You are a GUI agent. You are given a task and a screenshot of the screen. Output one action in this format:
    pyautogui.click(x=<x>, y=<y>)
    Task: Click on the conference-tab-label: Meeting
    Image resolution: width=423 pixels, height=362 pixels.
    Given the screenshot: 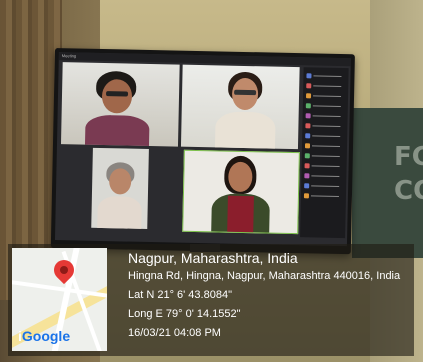 What is the action you would take?
    pyautogui.click(x=69, y=56)
    